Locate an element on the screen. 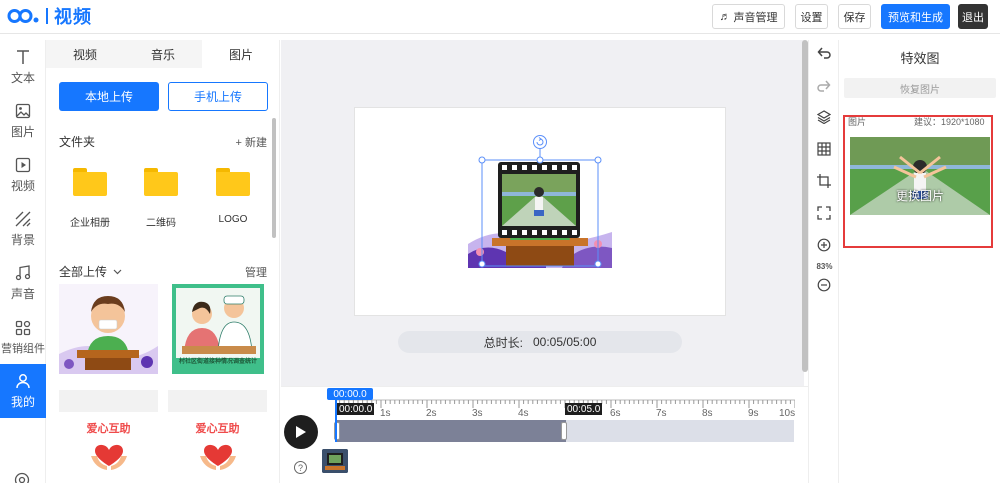  logo-text: 视频 is located at coordinates (73, 17).